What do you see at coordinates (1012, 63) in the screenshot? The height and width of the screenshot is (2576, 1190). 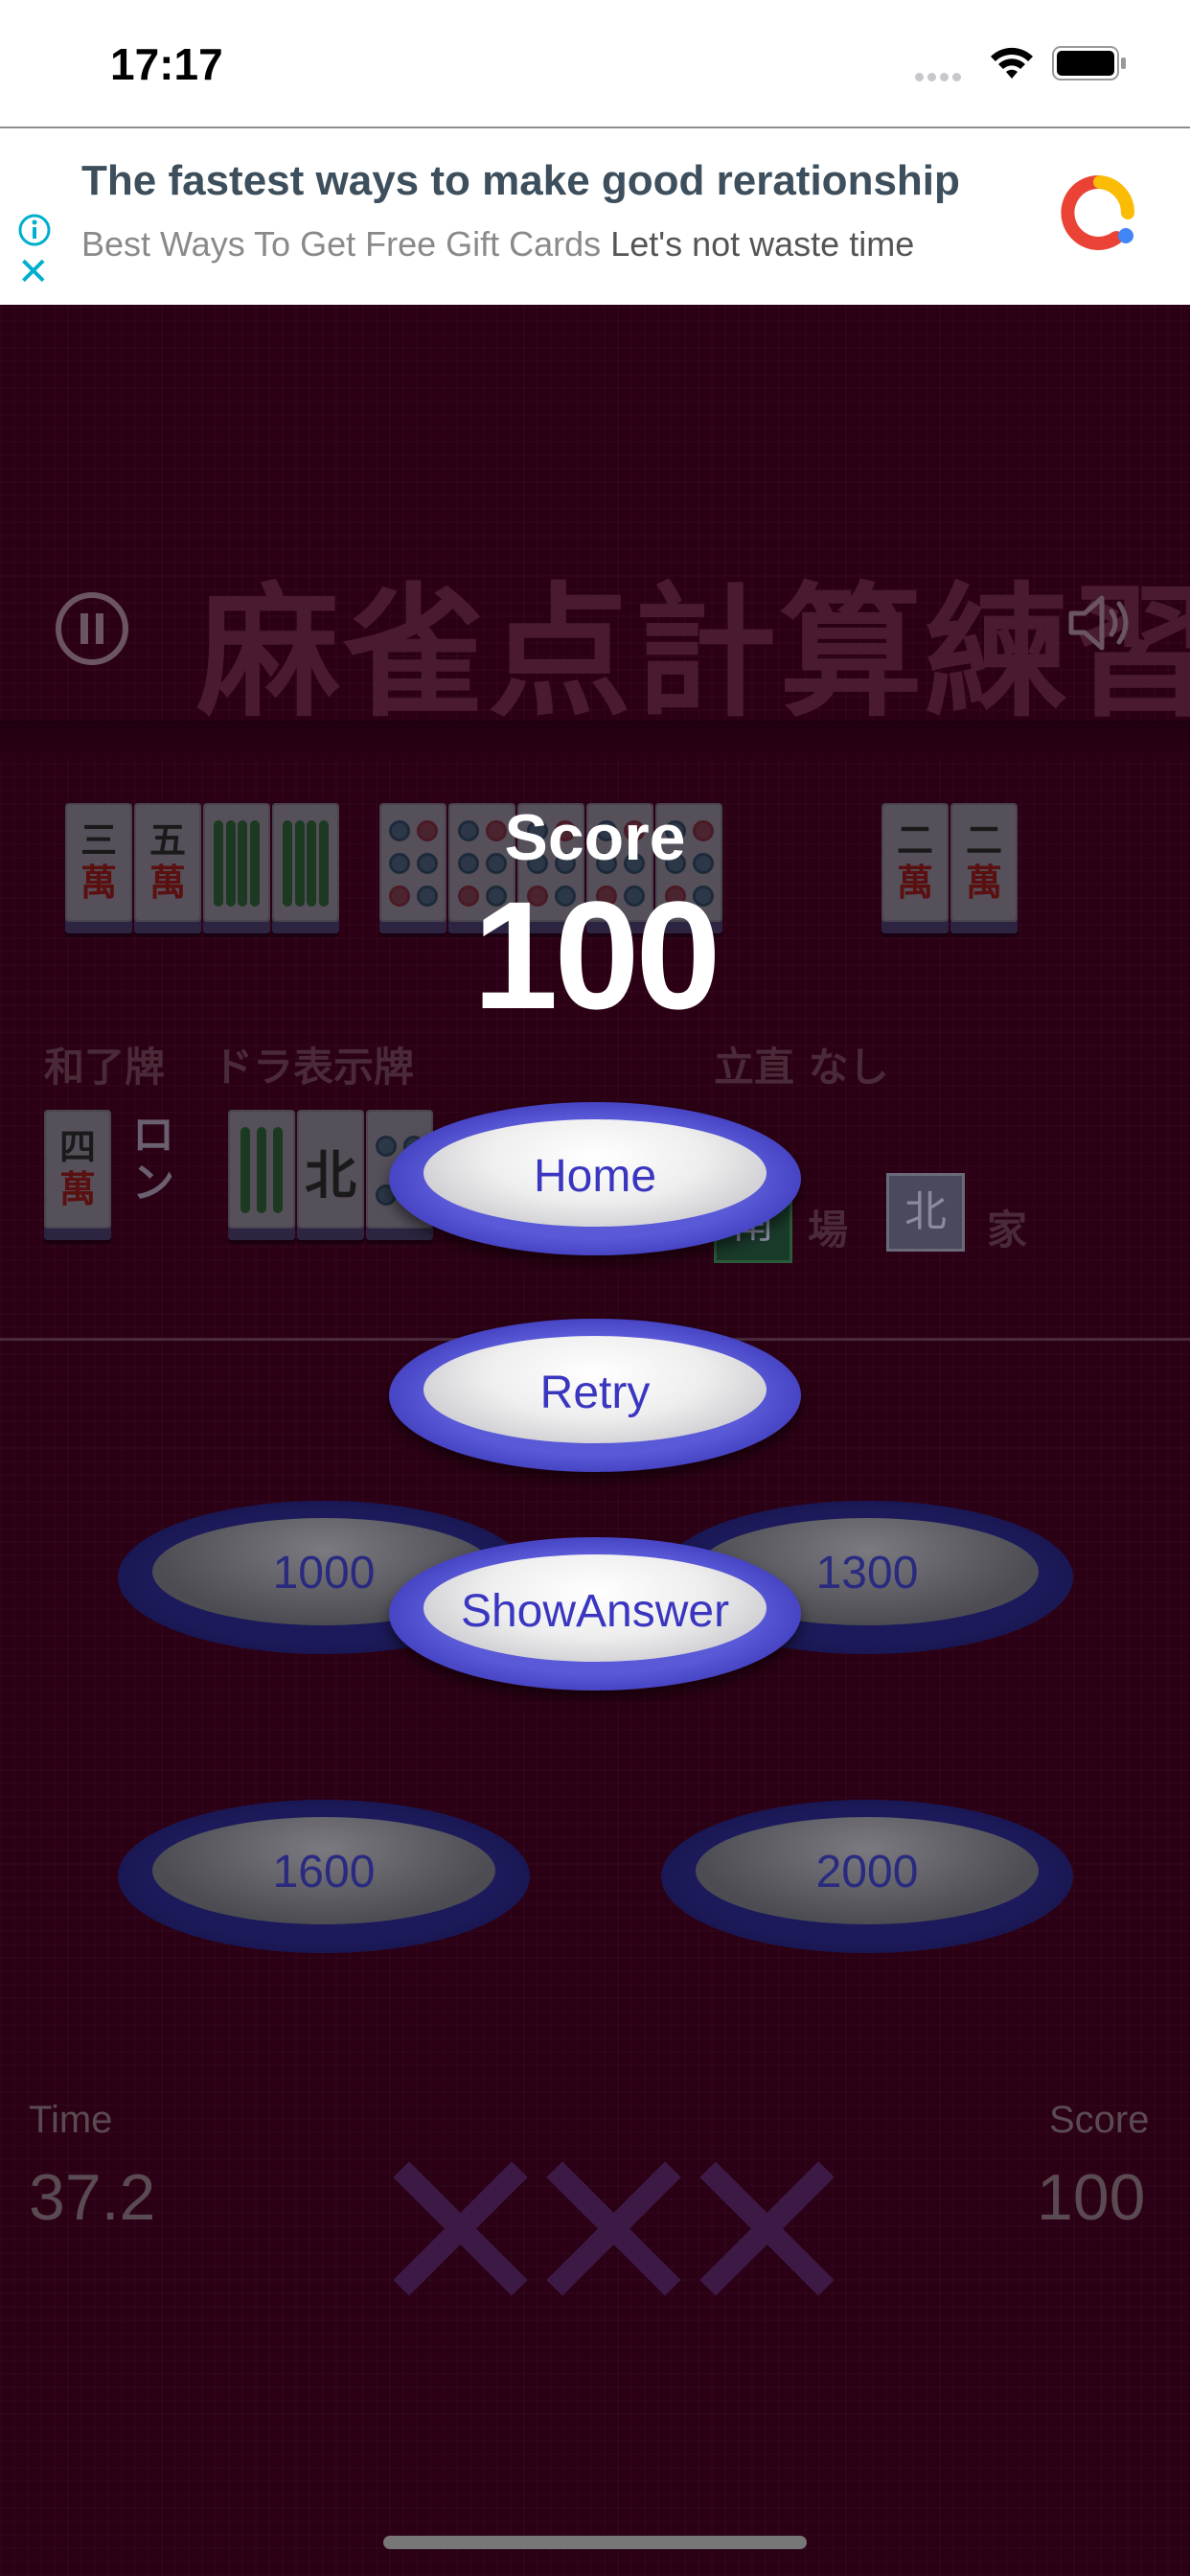 I see `wifi-icon` at bounding box center [1012, 63].